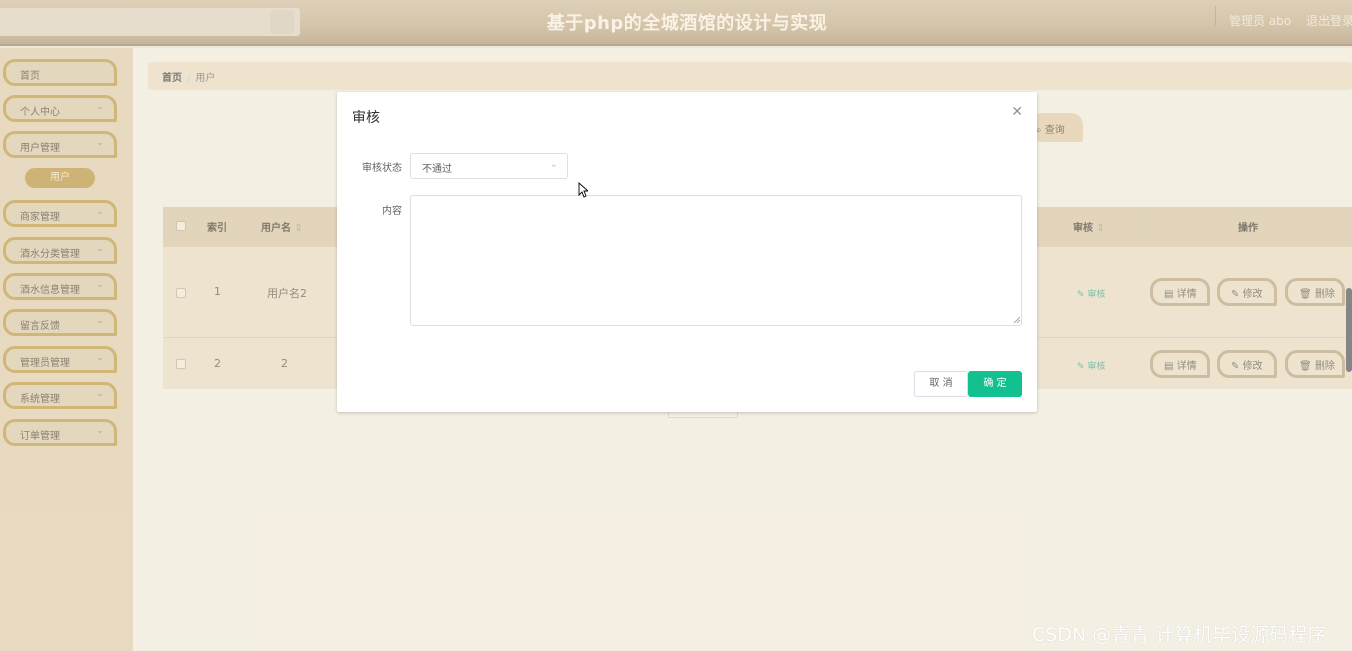  I want to click on chevron-down-icon: ⌄, so click(553, 164).